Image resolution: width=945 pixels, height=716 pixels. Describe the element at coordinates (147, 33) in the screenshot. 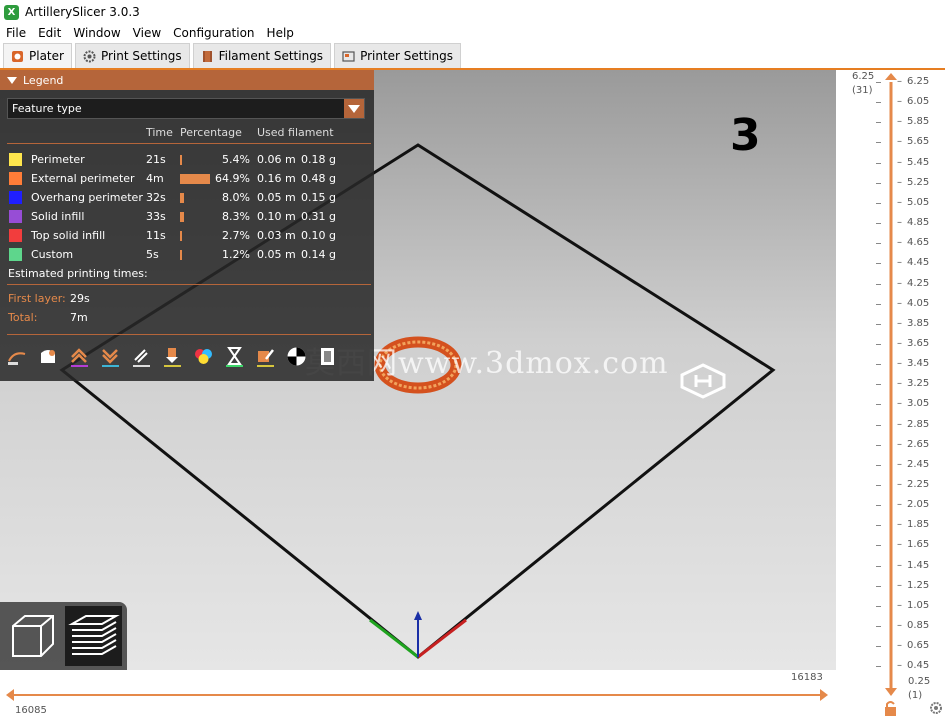

I see `menu-view: View` at that location.